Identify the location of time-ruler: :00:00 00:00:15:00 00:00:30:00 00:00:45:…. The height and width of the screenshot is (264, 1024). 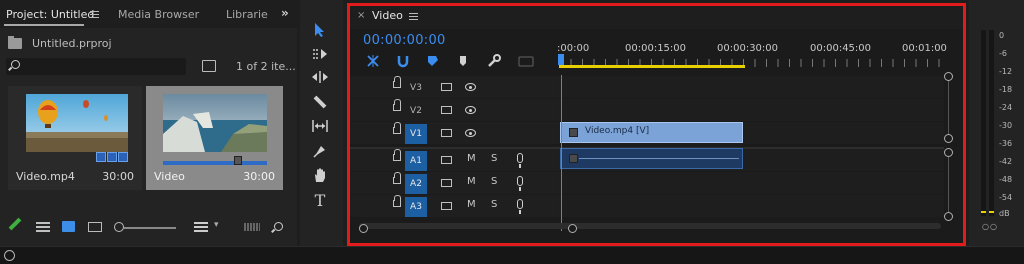
(752, 52).